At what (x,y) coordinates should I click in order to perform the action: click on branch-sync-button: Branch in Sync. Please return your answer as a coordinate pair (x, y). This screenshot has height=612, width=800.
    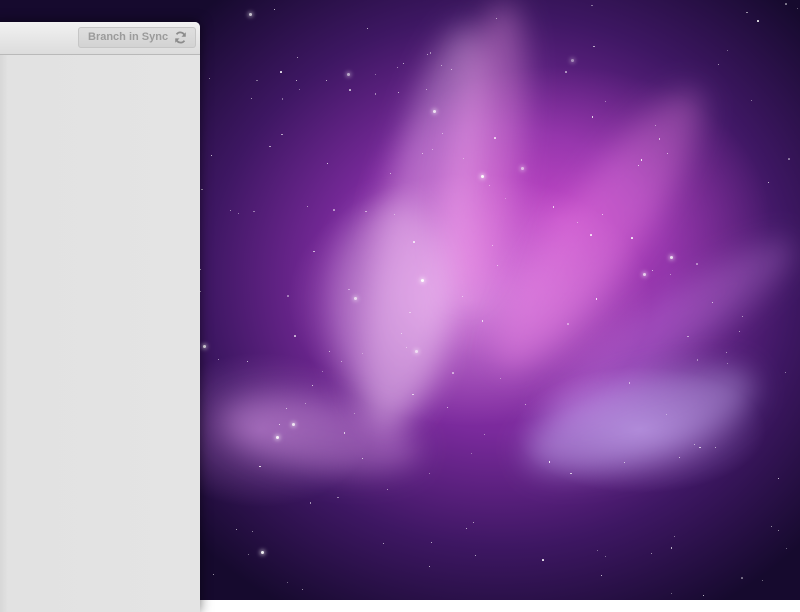
    Looking at the image, I should click on (137, 37).